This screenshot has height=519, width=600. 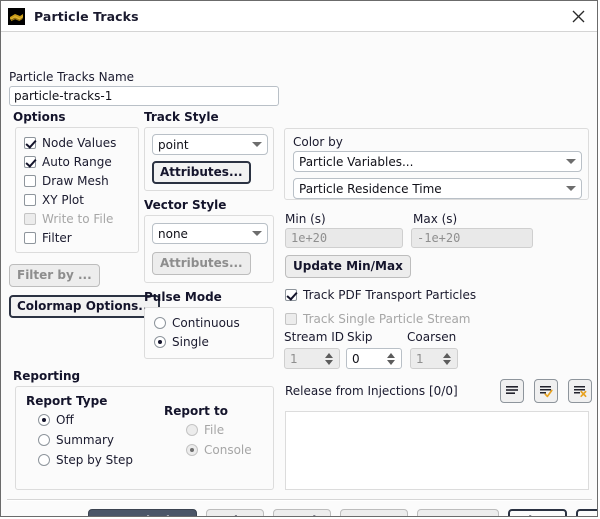 I want to click on title-bar: Particle Tracks, so click(x=299, y=16).